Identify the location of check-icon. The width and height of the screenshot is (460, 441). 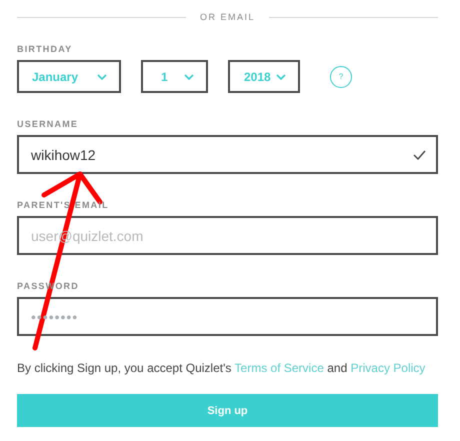
(419, 155).